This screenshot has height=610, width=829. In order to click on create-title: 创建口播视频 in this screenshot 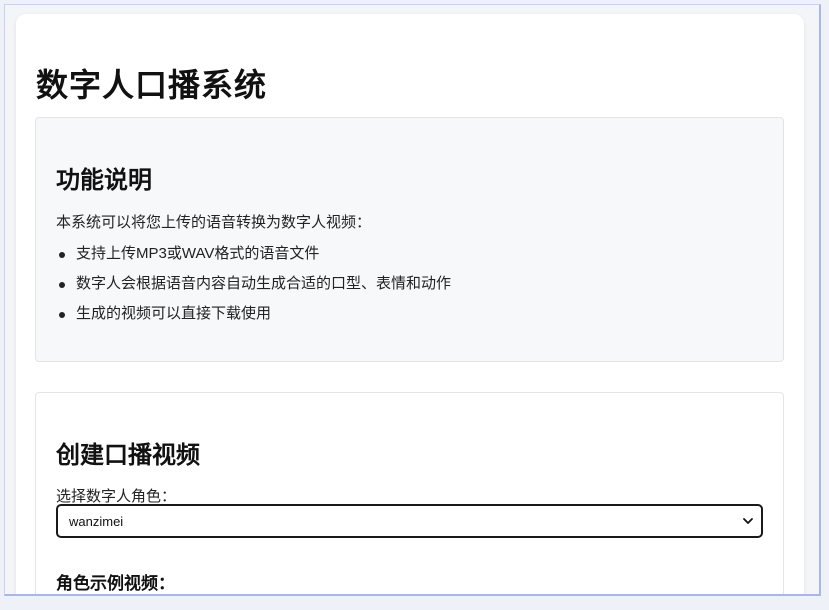, I will do `click(128, 455)`.